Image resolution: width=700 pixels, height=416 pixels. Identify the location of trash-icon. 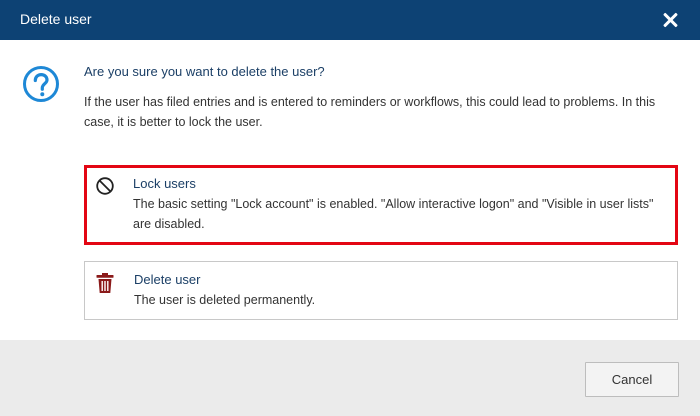
(105, 283).